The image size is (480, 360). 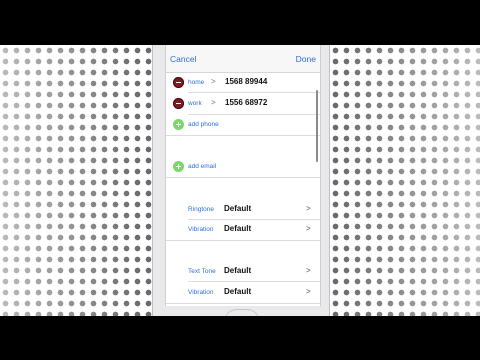 What do you see at coordinates (240, 338) in the screenshot?
I see `video-letterbox-bottom` at bounding box center [240, 338].